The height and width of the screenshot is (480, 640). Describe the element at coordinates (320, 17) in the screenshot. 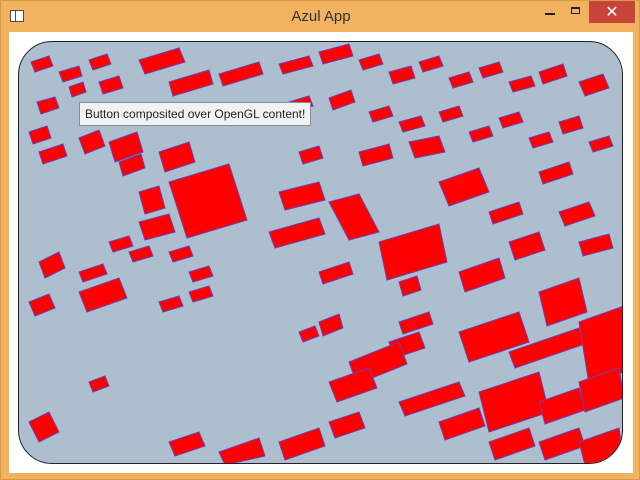

I see `title-bar: Azul App ✕` at that location.